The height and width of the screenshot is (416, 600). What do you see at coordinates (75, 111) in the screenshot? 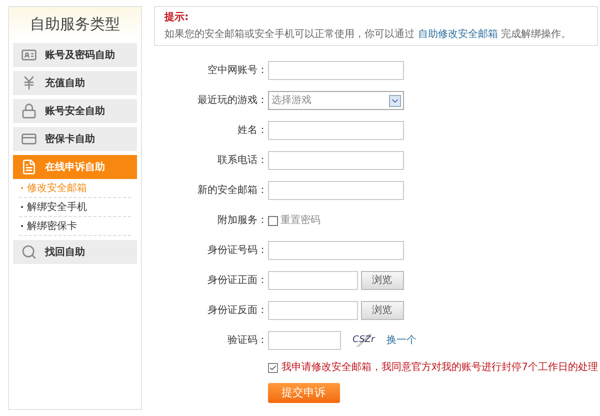
I see `sidebar-item: 账号安全自助` at bounding box center [75, 111].